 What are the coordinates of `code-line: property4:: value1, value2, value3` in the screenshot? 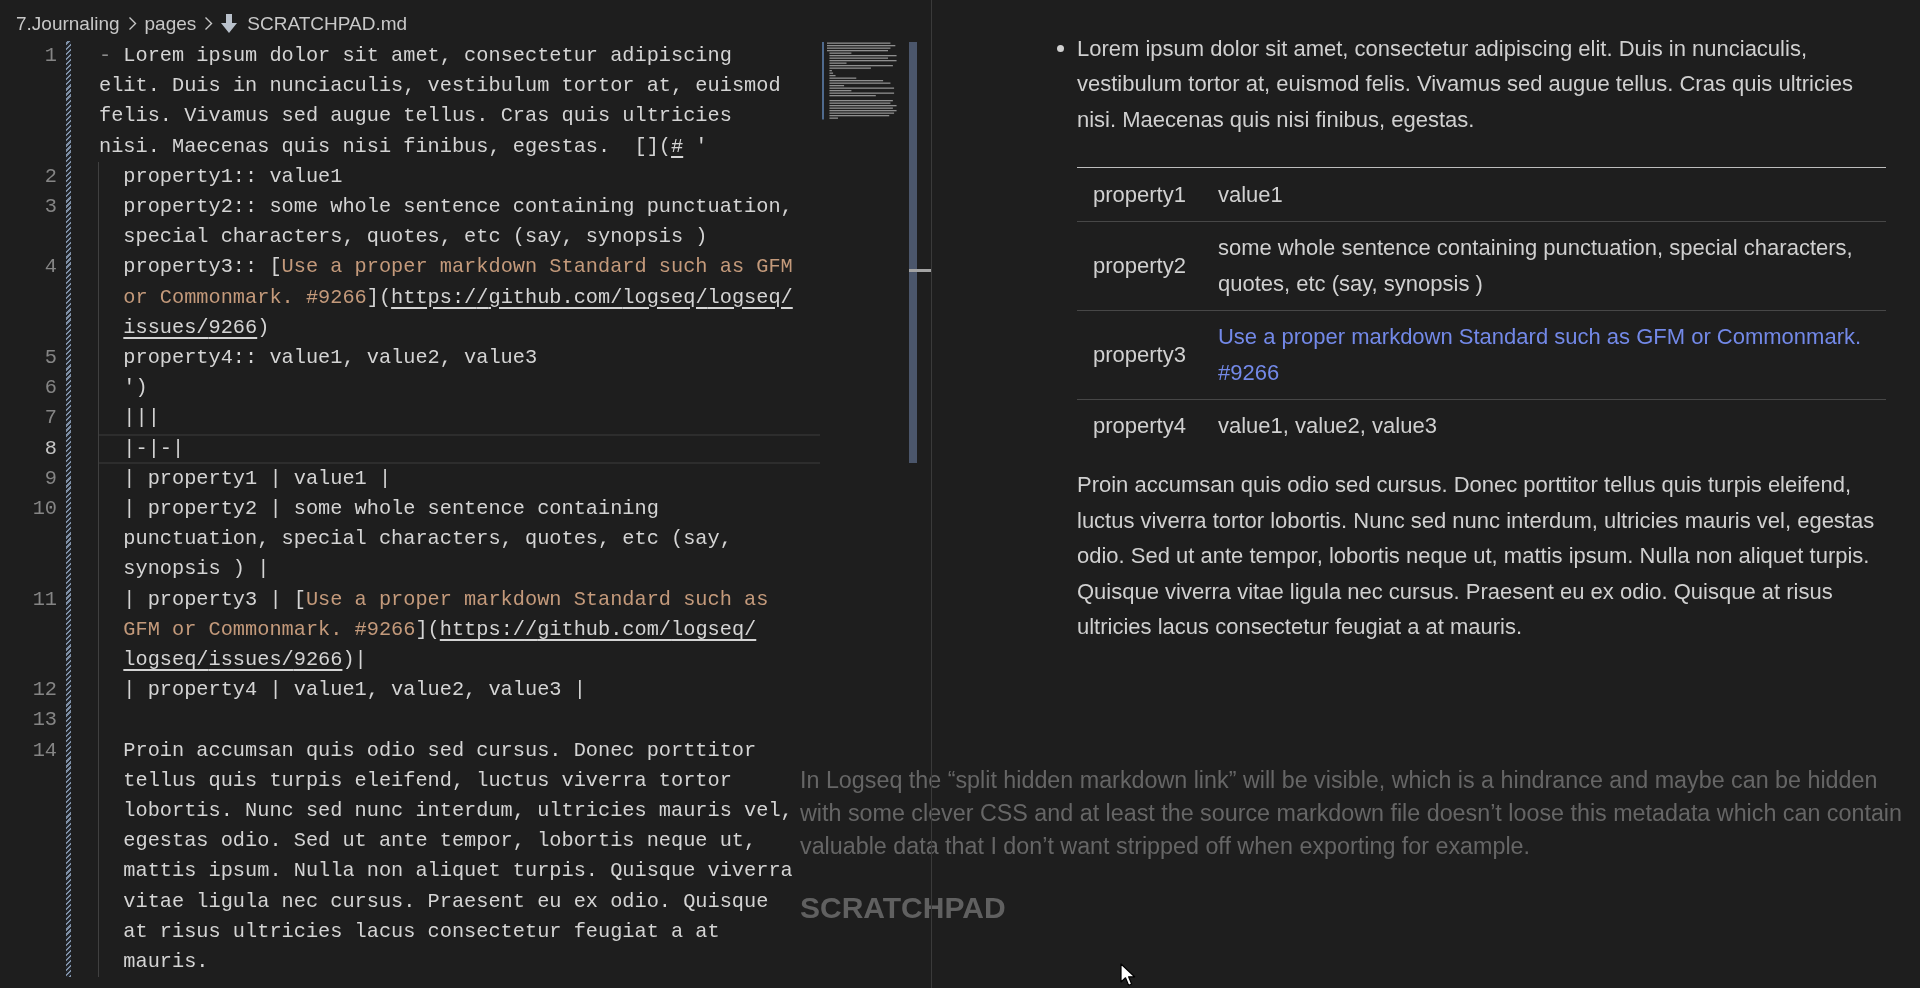 It's located at (330, 358).